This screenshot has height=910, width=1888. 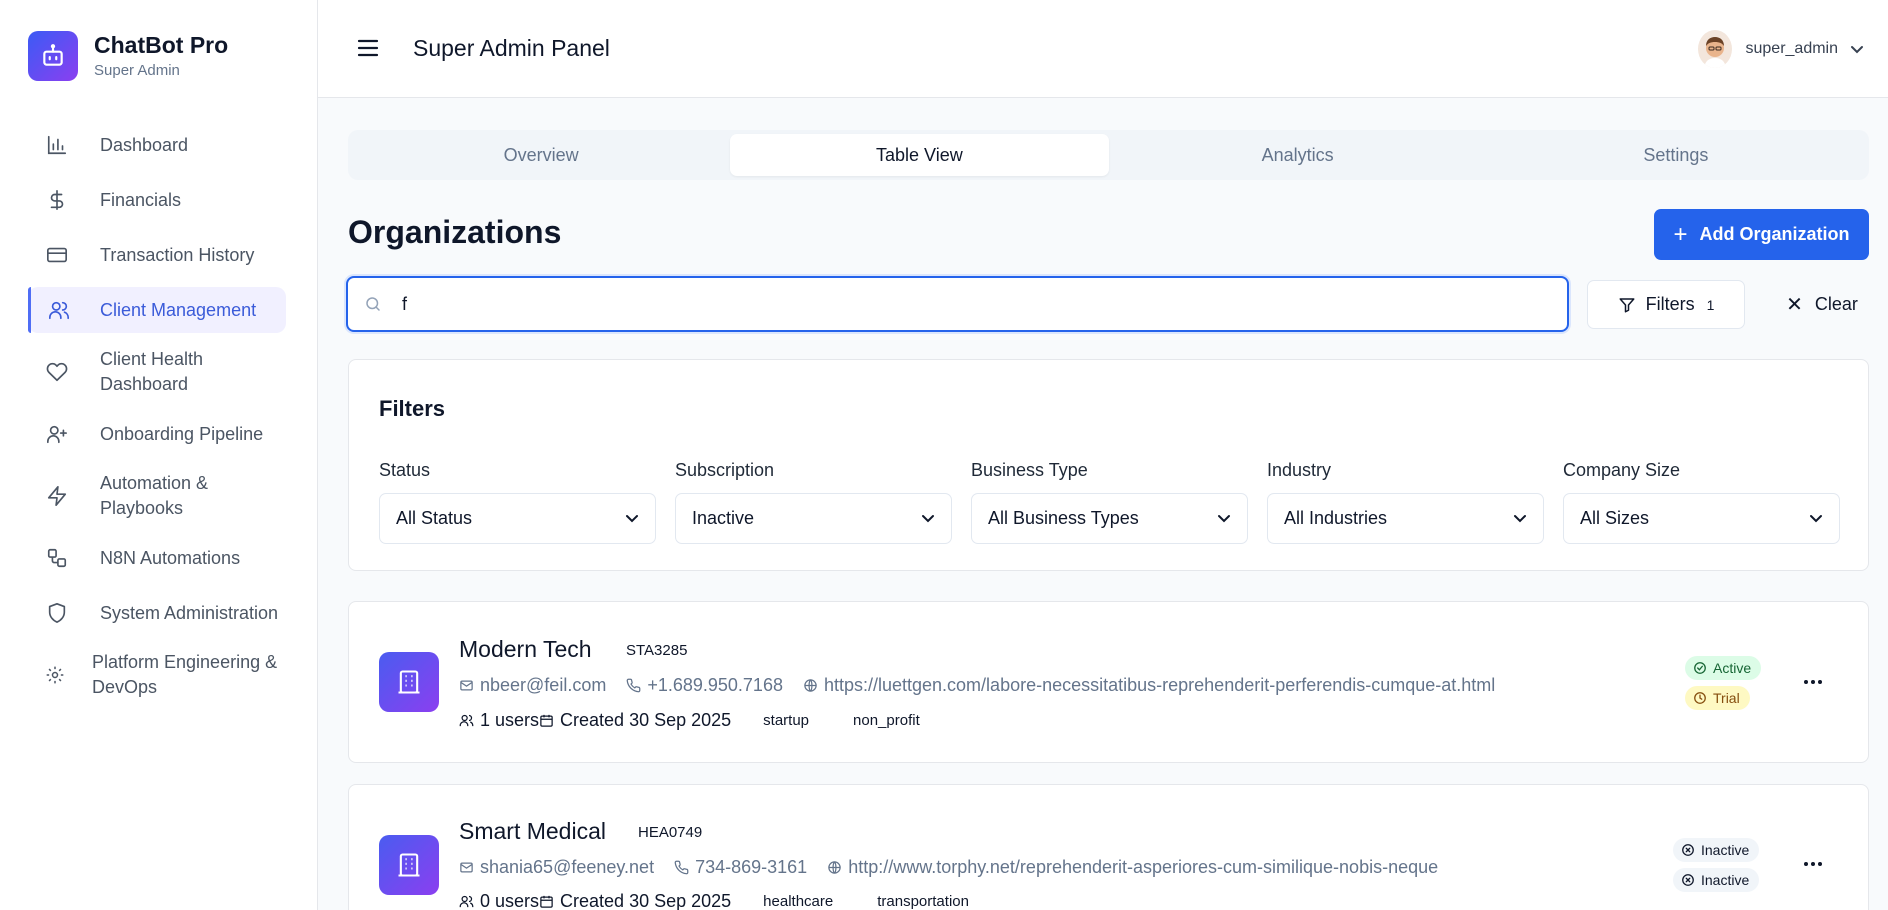 I want to click on globe-icon, so click(x=810, y=685).